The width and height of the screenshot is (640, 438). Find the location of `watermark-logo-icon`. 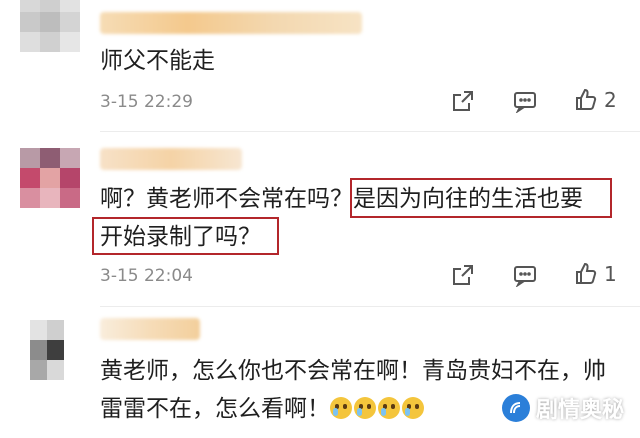

watermark-logo-icon is located at coordinates (515, 408).